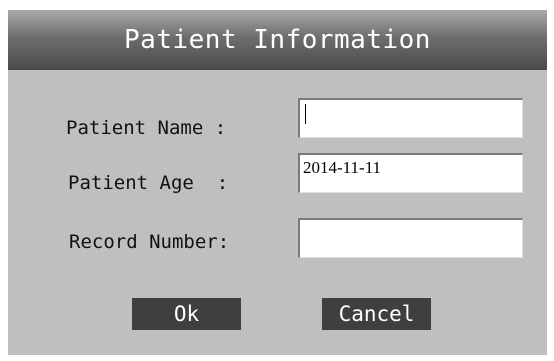 This screenshot has width=554, height=361. What do you see at coordinates (148, 183) in the screenshot?
I see `patient-age-label: Patient Age :` at bounding box center [148, 183].